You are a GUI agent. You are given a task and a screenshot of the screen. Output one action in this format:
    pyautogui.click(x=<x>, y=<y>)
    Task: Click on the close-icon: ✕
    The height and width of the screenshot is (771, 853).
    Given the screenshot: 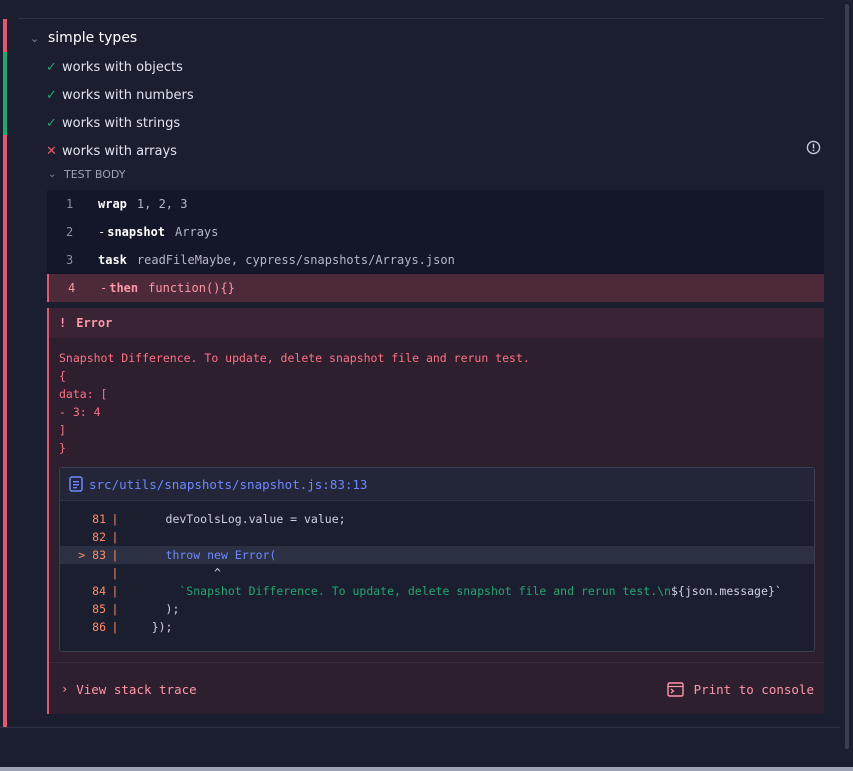 What is the action you would take?
    pyautogui.click(x=51, y=151)
    